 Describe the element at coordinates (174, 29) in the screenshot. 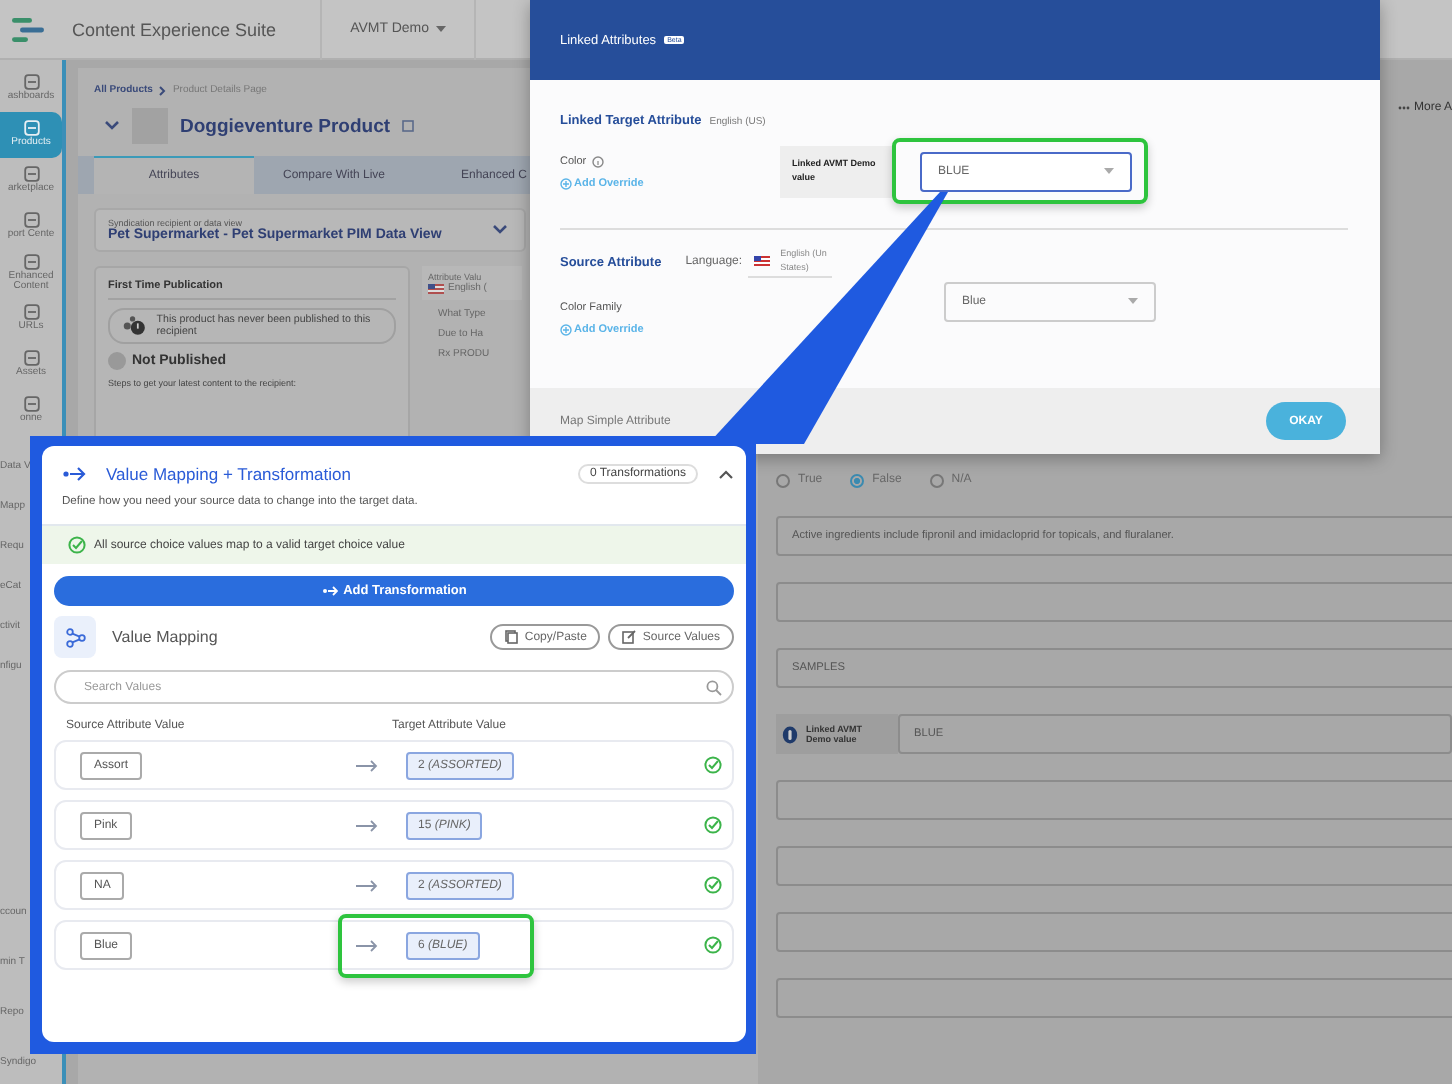

I see `app-name: Content Experience Suite` at that location.